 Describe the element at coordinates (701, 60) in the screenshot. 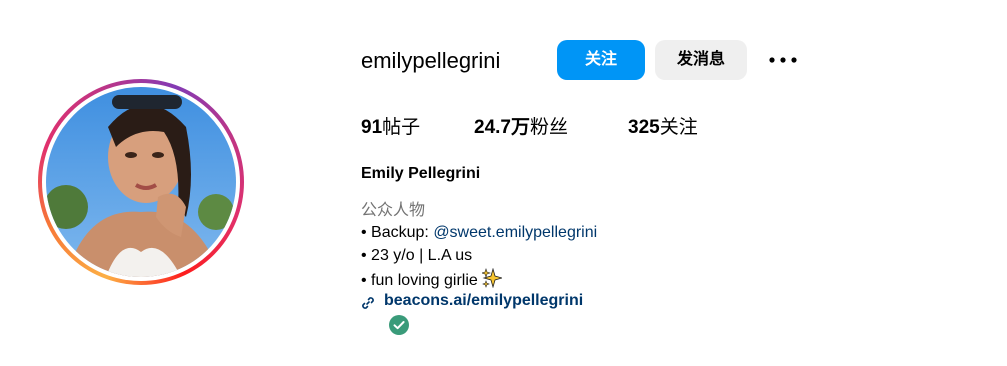

I see `message-button: 发消息` at that location.